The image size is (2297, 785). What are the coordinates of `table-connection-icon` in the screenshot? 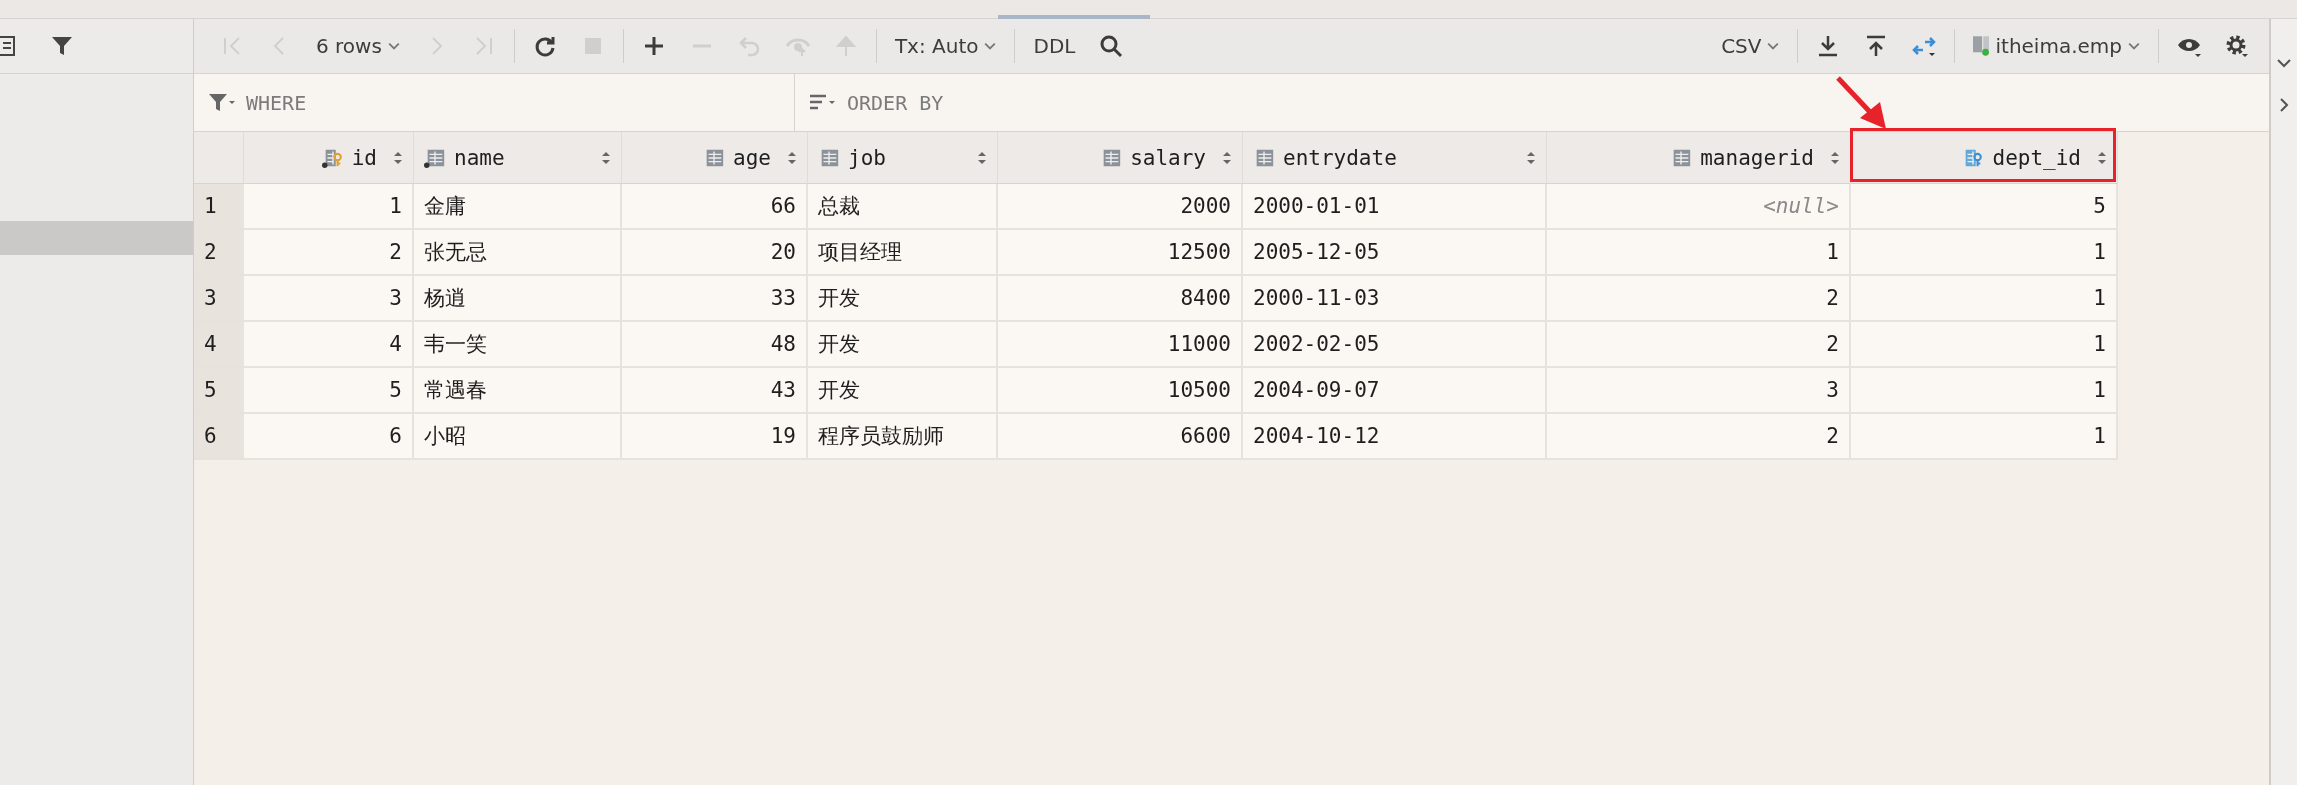 It's located at (1981, 46).